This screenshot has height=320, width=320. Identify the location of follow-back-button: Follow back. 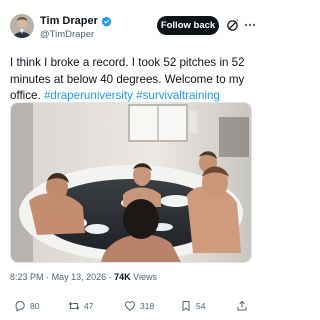
(188, 25).